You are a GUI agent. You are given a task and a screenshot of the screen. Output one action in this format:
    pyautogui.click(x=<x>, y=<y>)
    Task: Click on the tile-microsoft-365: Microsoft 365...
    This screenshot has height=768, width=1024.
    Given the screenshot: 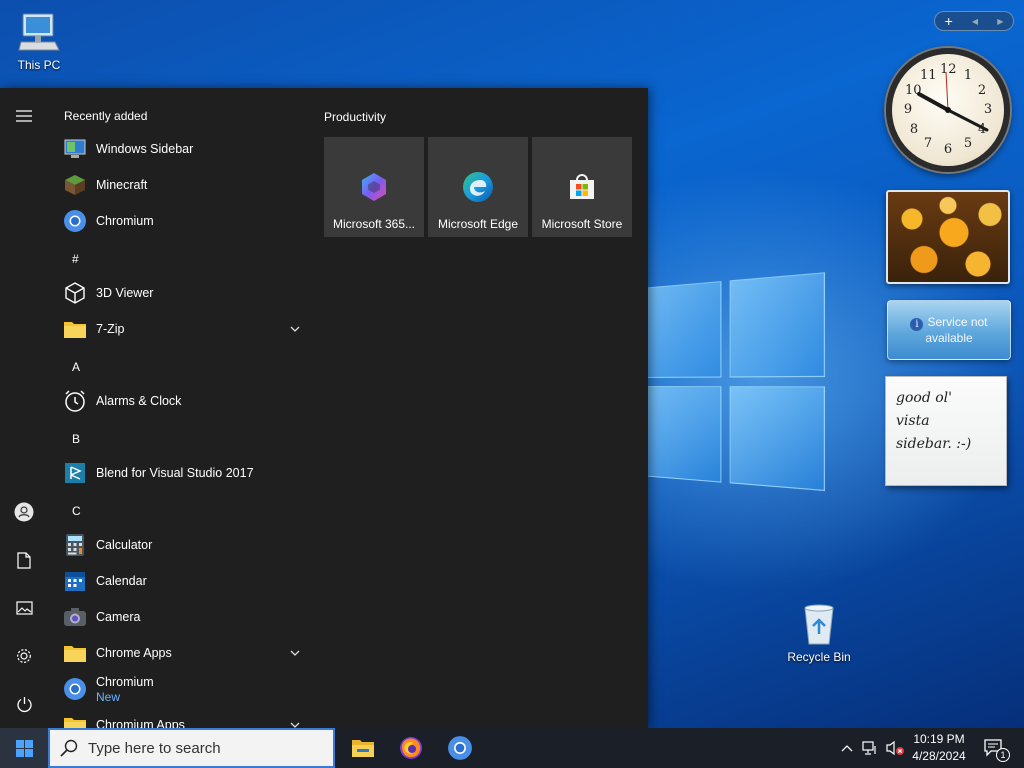 What is the action you would take?
    pyautogui.click(x=374, y=187)
    